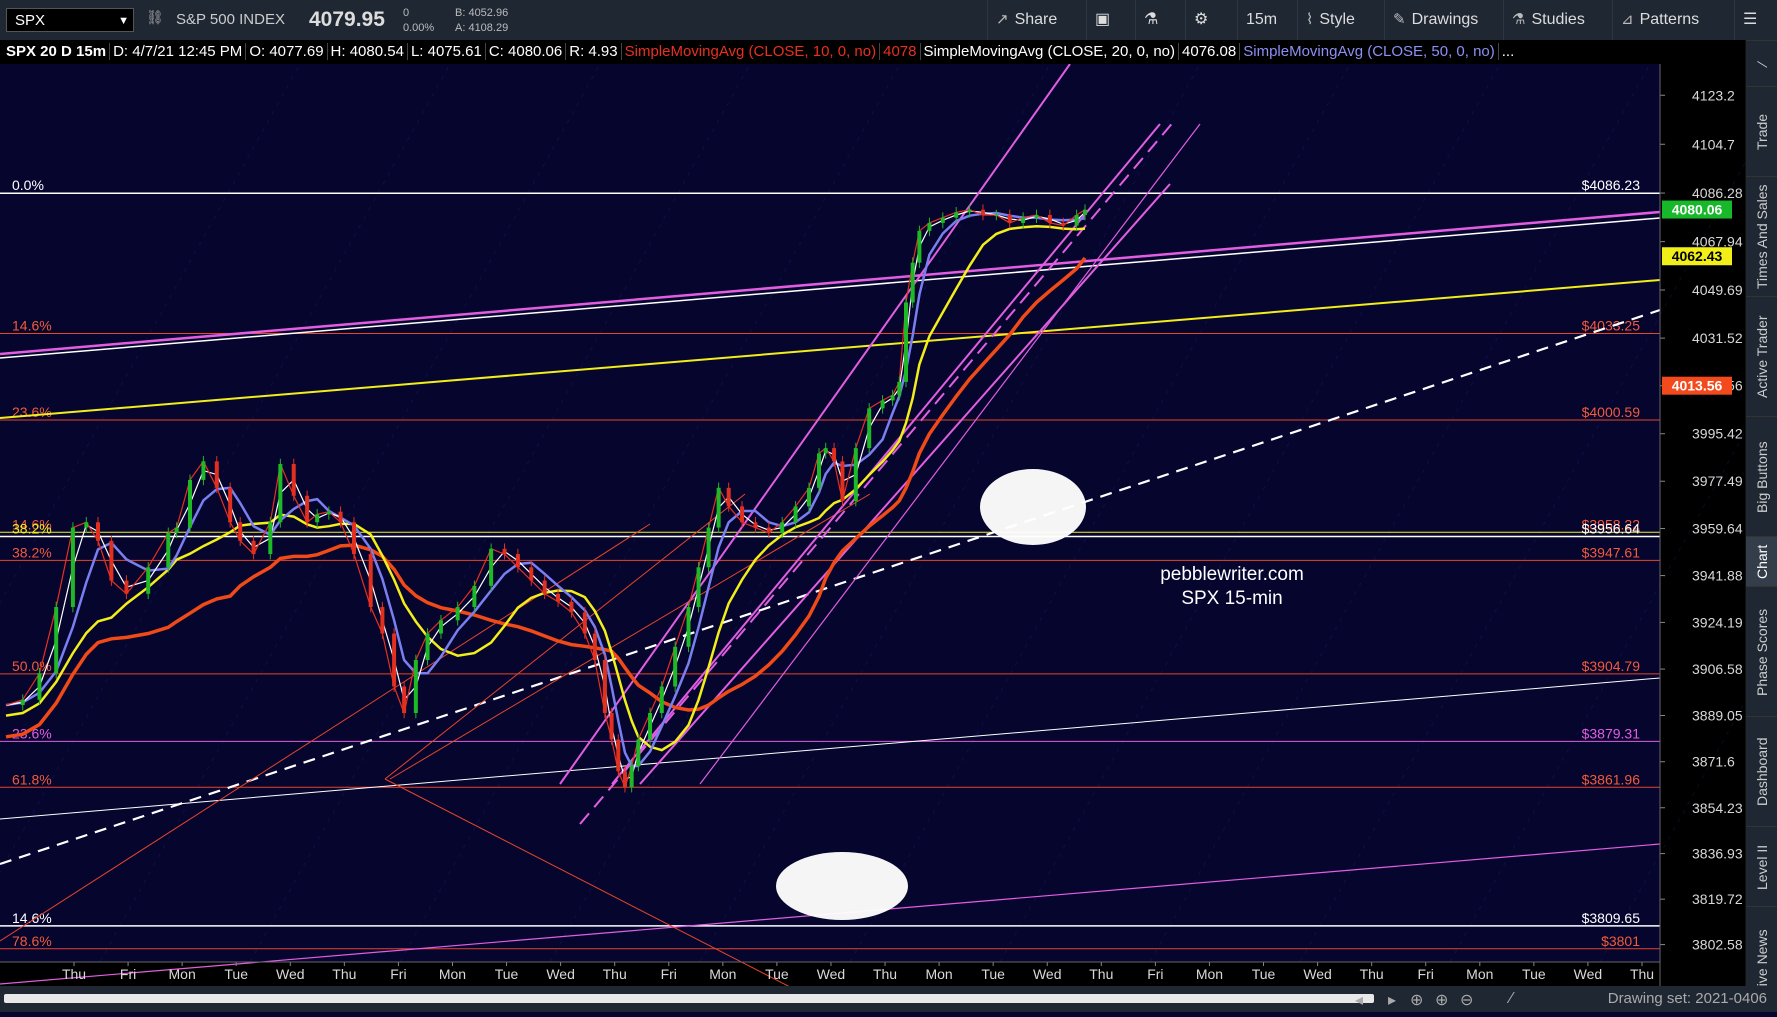 The image size is (1777, 1017). Describe the element at coordinates (1755, 20) in the screenshot. I see `menu-button: ☰` at that location.